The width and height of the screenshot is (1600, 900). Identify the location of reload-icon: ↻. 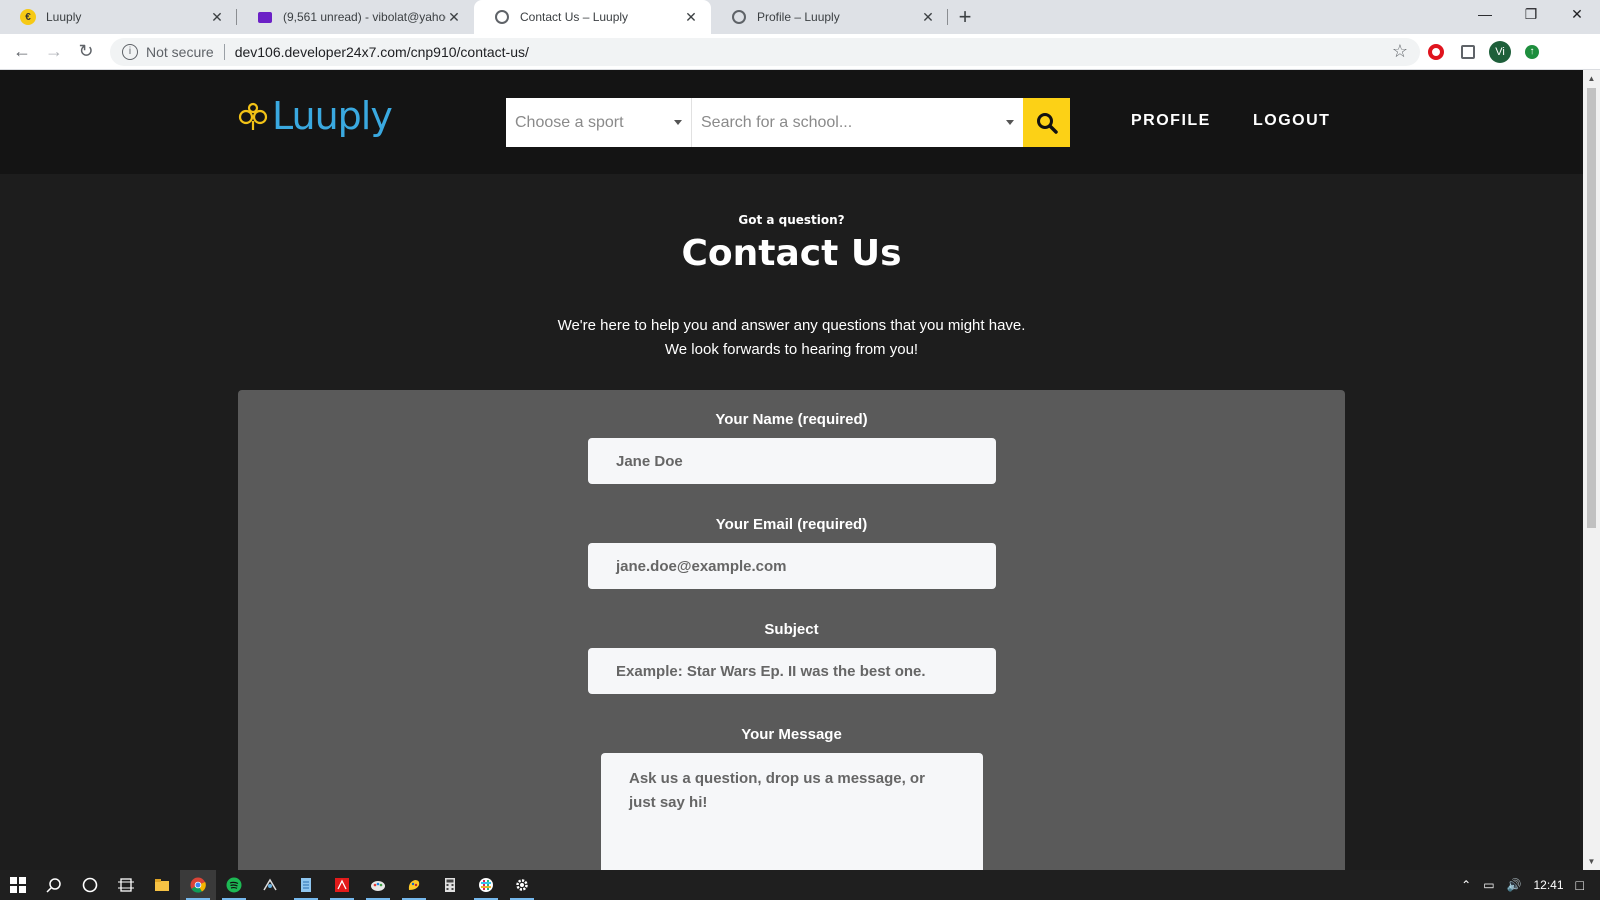
(86, 51).